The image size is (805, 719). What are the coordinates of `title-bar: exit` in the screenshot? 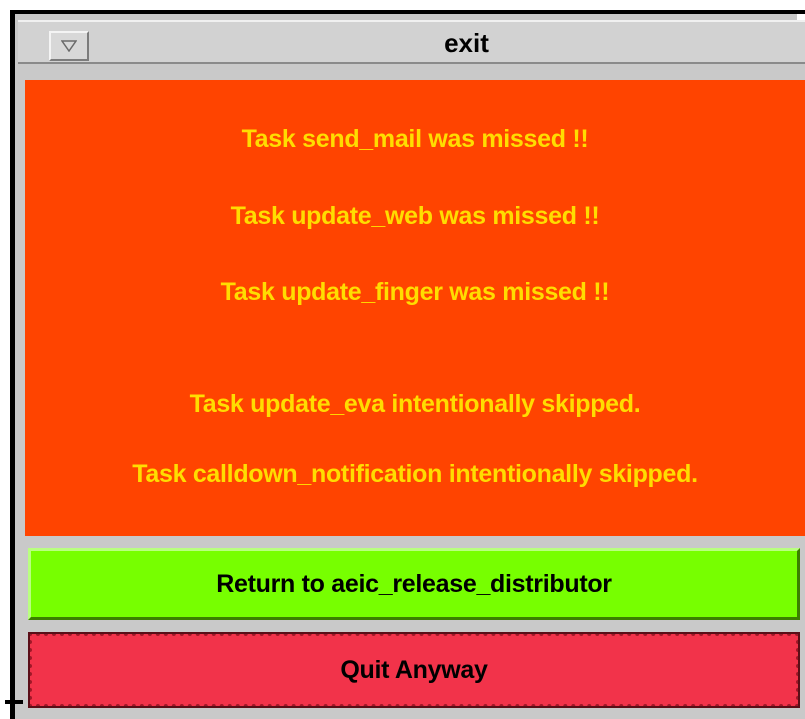 It's located at (411, 42).